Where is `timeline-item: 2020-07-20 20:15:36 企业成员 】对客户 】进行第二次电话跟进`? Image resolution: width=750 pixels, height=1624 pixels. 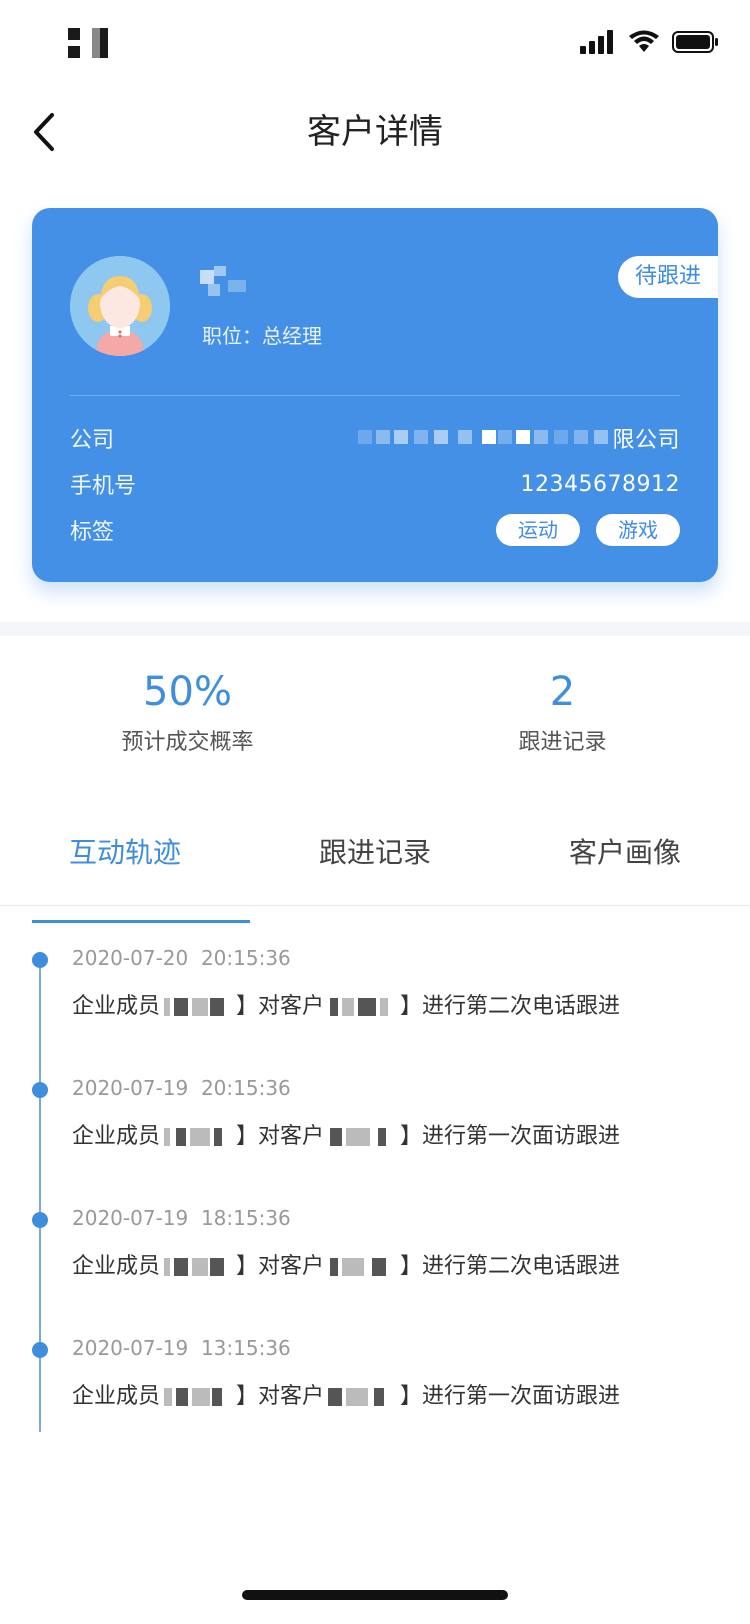 timeline-item: 2020-07-20 20:15:36 企业成员 】对客户 】进行第二次电话跟进 is located at coordinates (375, 1000).